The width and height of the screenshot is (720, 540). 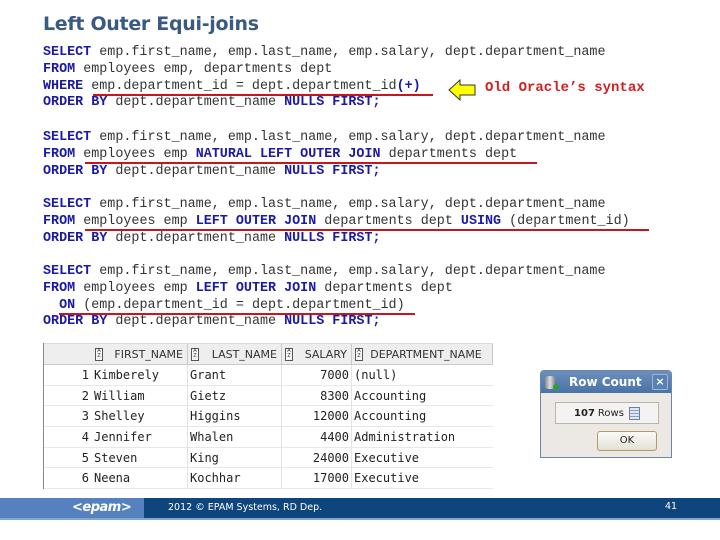 What do you see at coordinates (204, 69) in the screenshot?
I see `sql-text: employees emp, departments dept` at bounding box center [204, 69].